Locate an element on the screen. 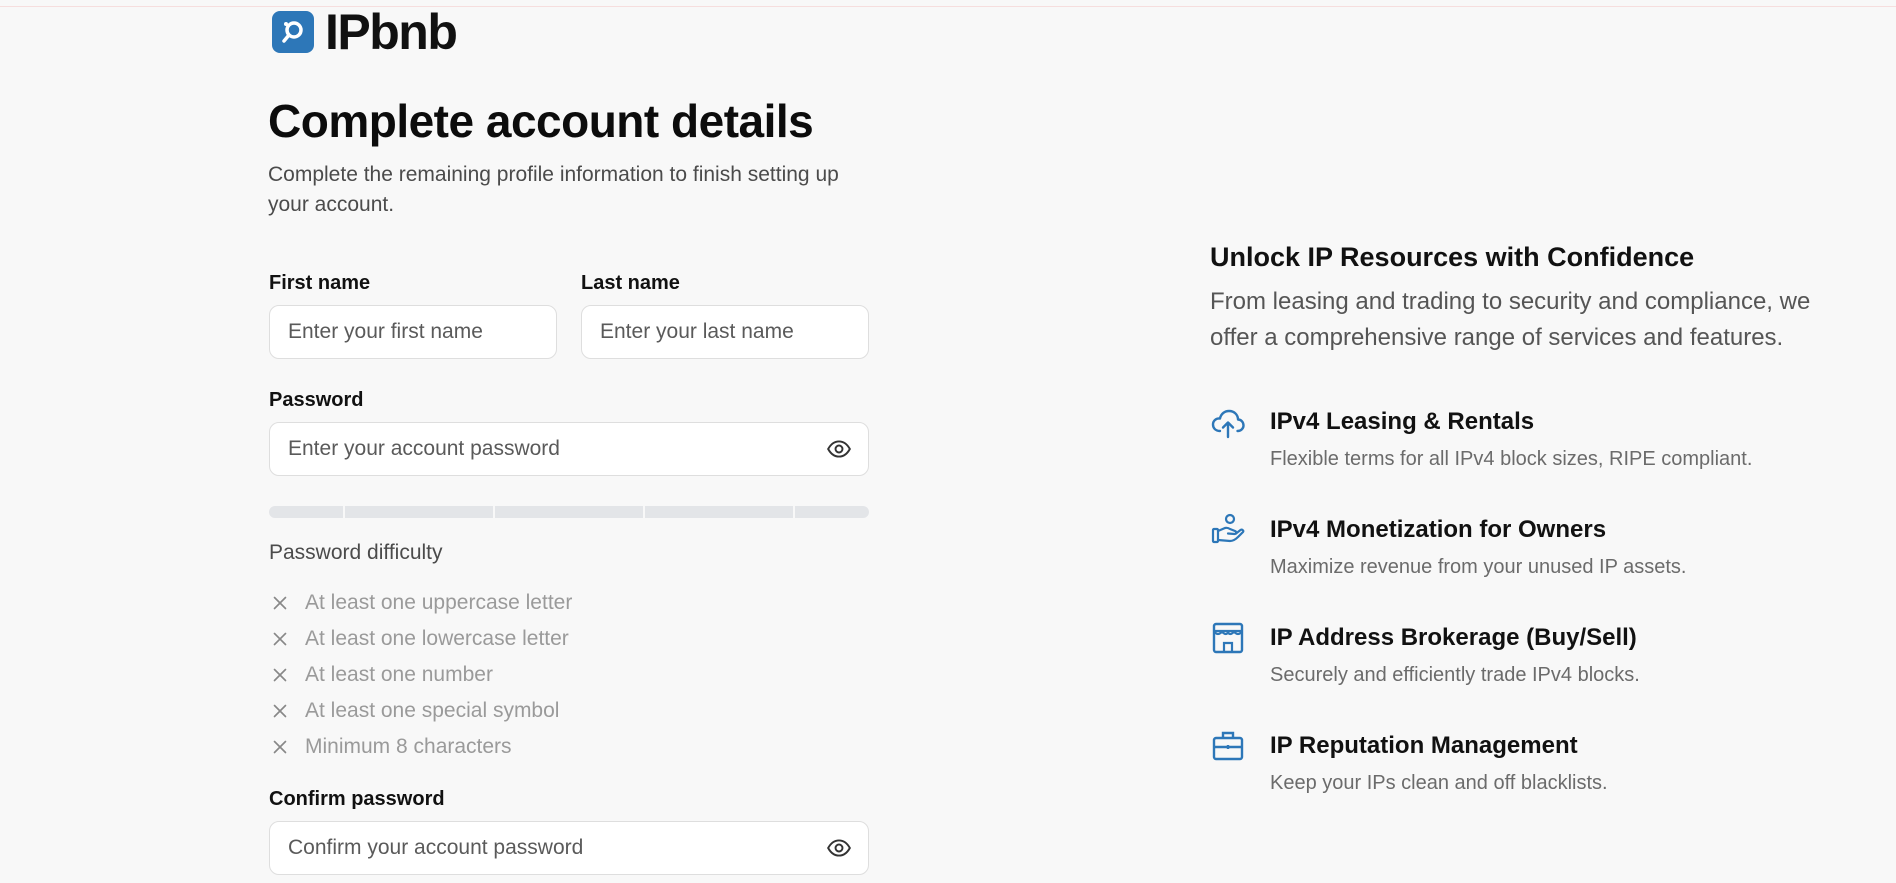  password-rule: Minimum 8 characters is located at coordinates (420, 747).